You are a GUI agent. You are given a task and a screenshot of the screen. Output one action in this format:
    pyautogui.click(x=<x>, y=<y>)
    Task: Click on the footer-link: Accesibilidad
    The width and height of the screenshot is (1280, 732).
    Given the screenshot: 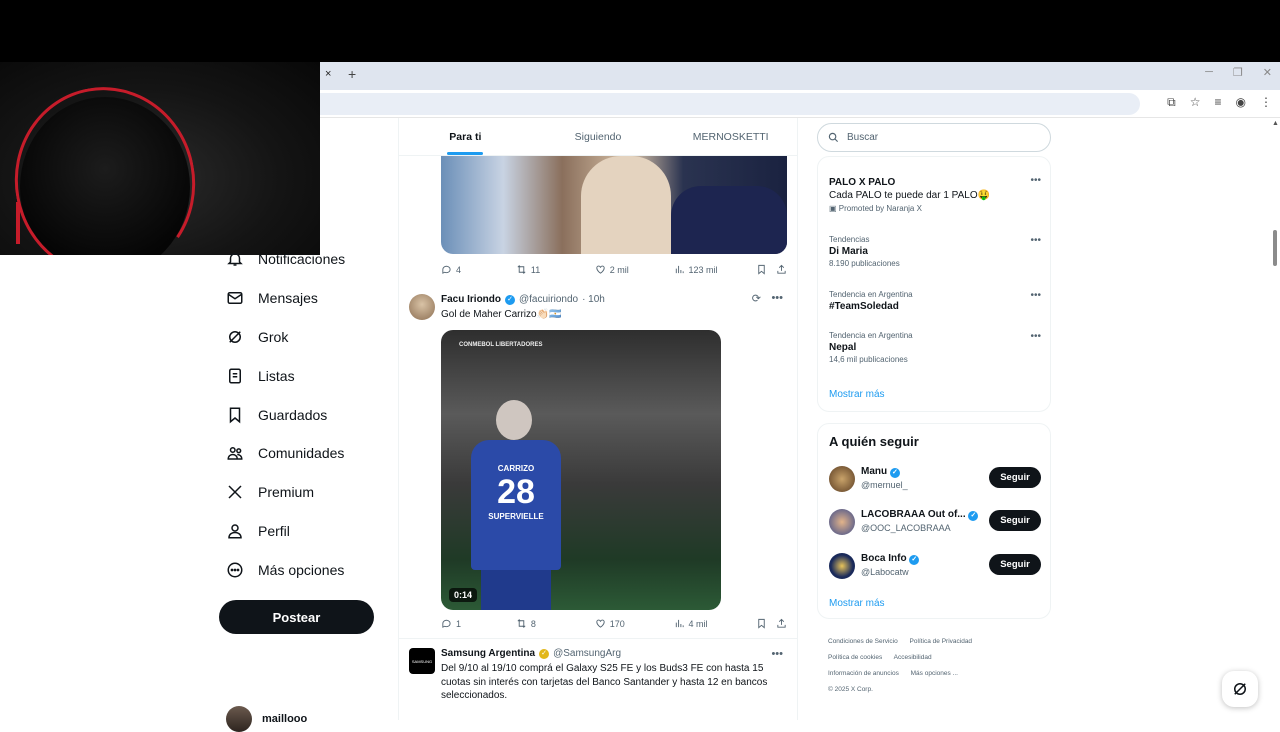 What is the action you would take?
    pyautogui.click(x=913, y=657)
    